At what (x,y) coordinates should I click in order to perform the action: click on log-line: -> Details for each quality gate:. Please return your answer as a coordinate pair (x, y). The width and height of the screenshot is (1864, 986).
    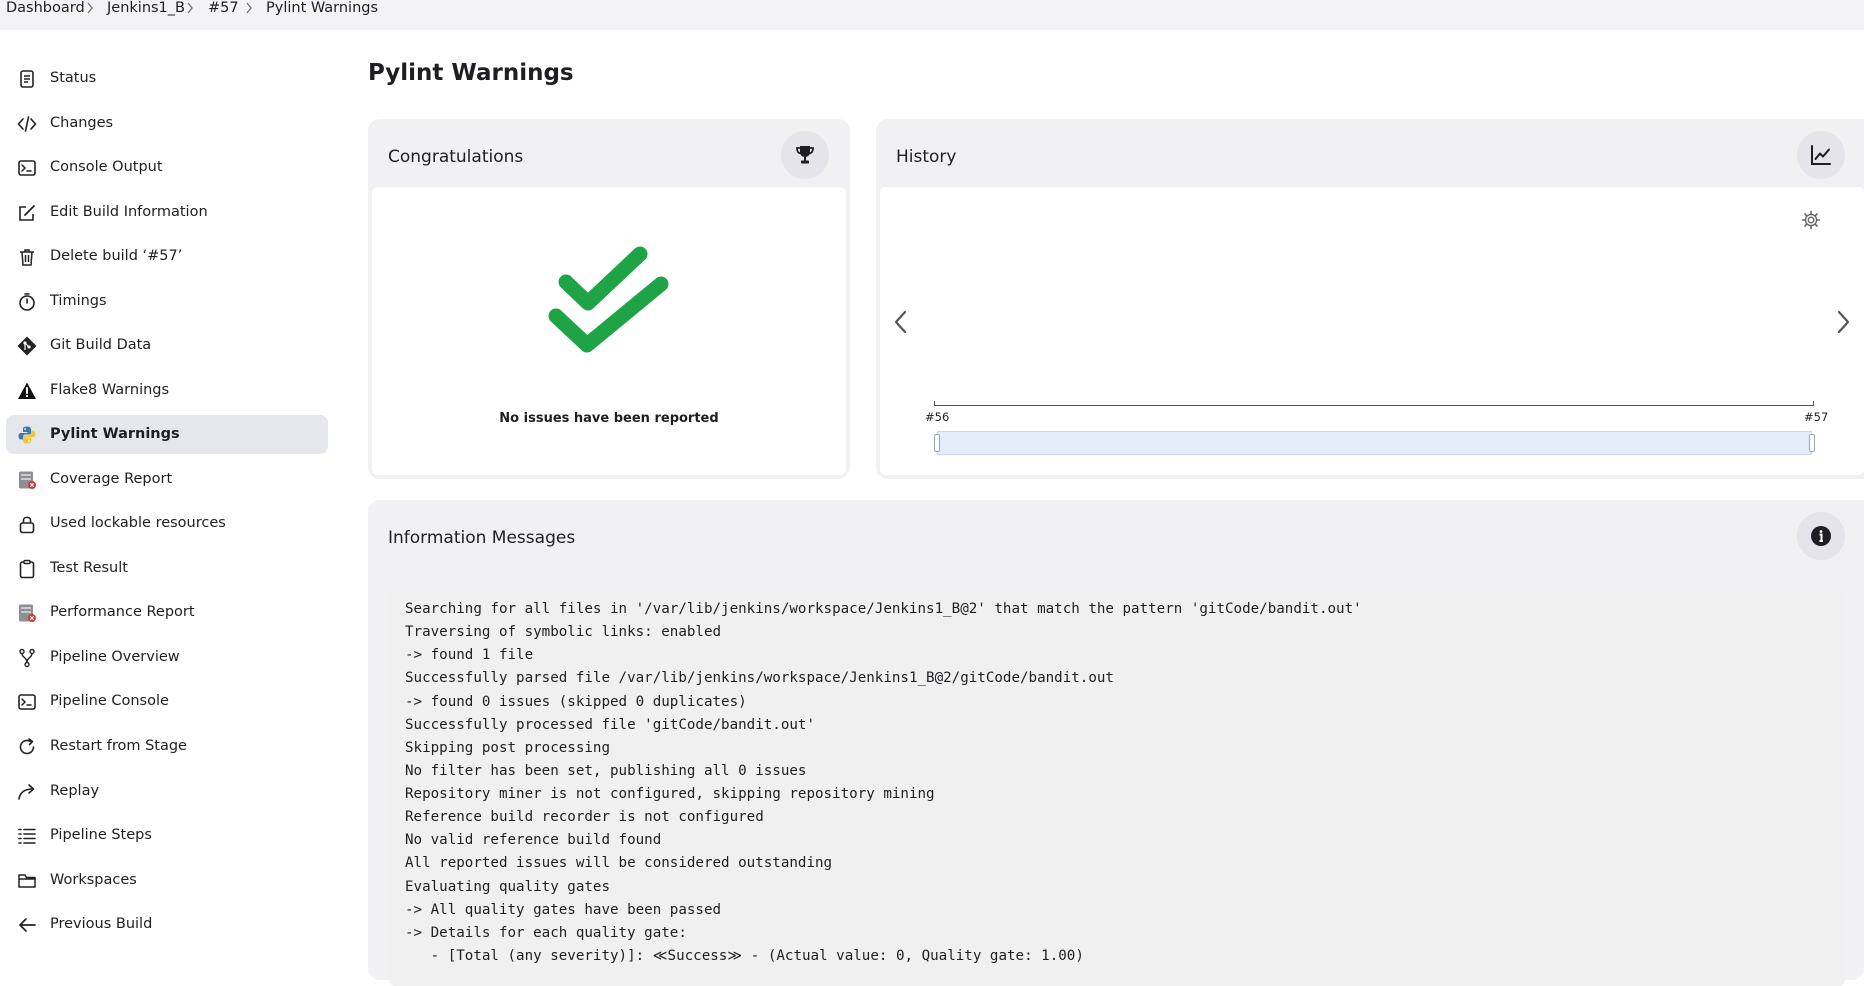
    Looking at the image, I should click on (546, 933).